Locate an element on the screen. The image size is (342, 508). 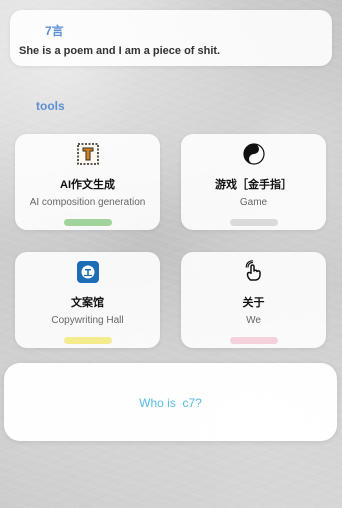
letter-t-icon is located at coordinates (88, 154).